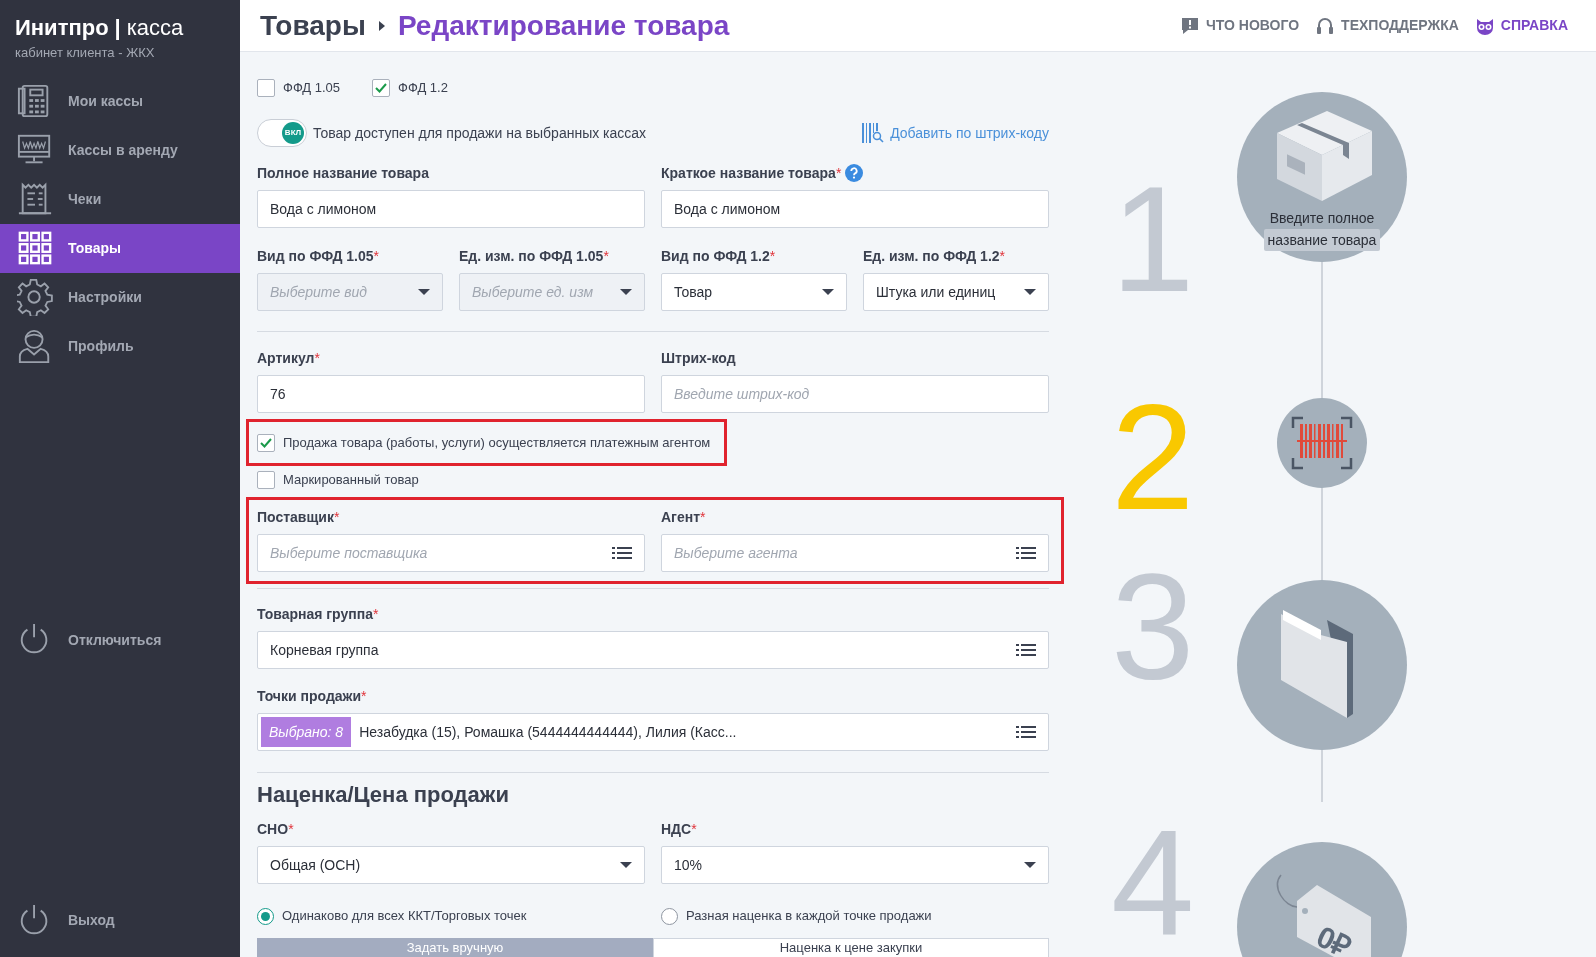 The image size is (1596, 957). What do you see at coordinates (676, 829) in the screenshot?
I see `field-label: НДС` at bounding box center [676, 829].